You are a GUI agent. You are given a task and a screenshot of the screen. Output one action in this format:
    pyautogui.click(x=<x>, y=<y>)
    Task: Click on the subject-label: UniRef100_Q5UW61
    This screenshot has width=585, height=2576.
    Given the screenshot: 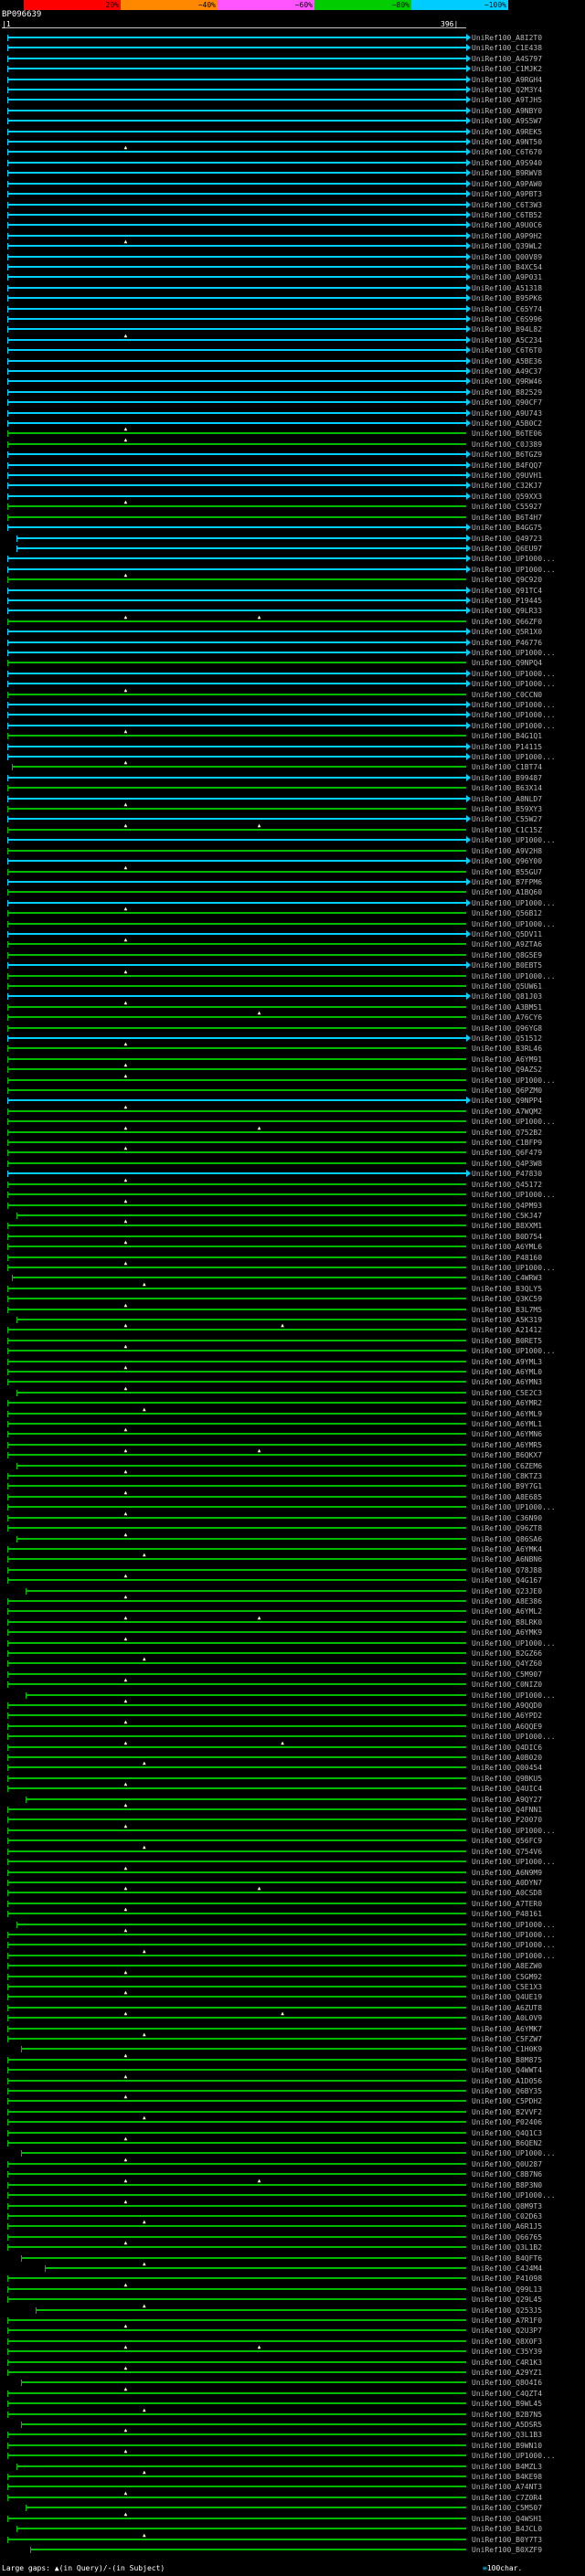 What is the action you would take?
    pyautogui.click(x=507, y=986)
    